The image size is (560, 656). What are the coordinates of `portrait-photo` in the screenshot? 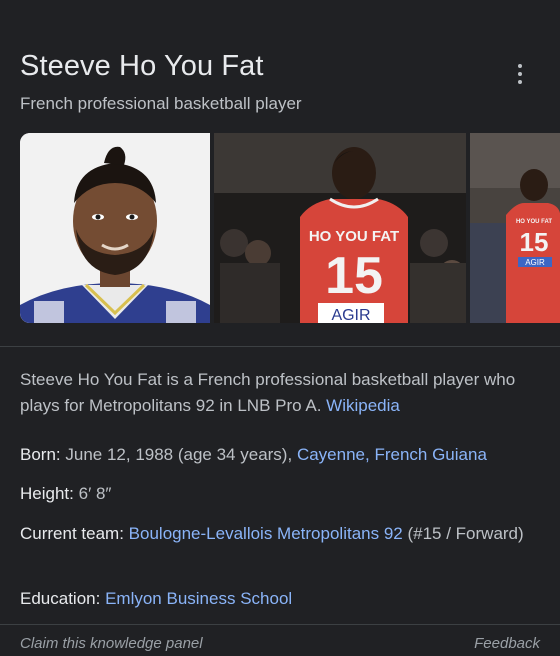 It's located at (115, 228).